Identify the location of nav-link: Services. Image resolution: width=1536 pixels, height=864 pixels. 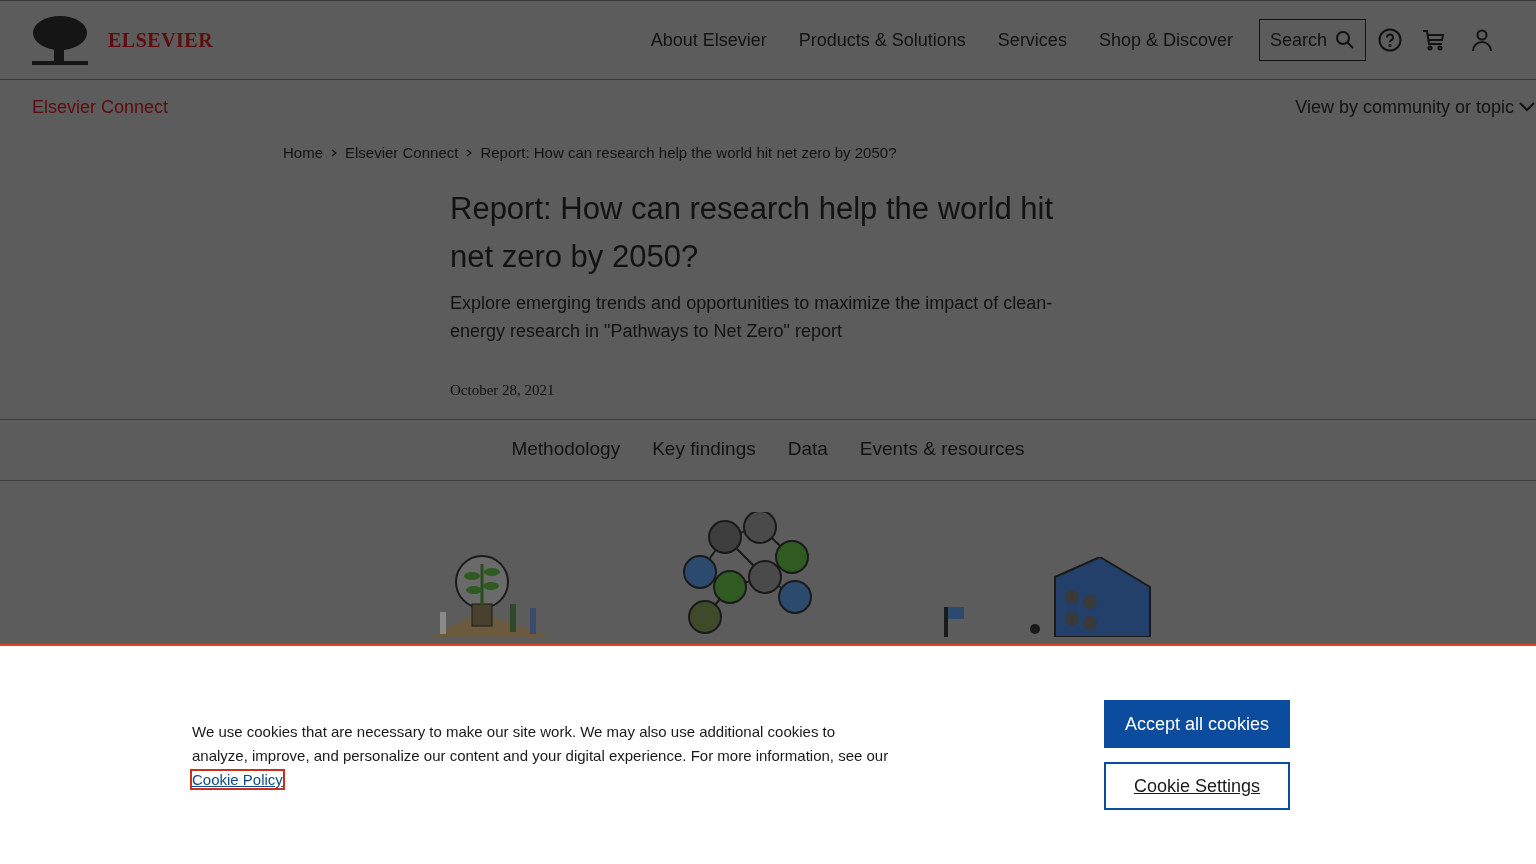
(1032, 40).